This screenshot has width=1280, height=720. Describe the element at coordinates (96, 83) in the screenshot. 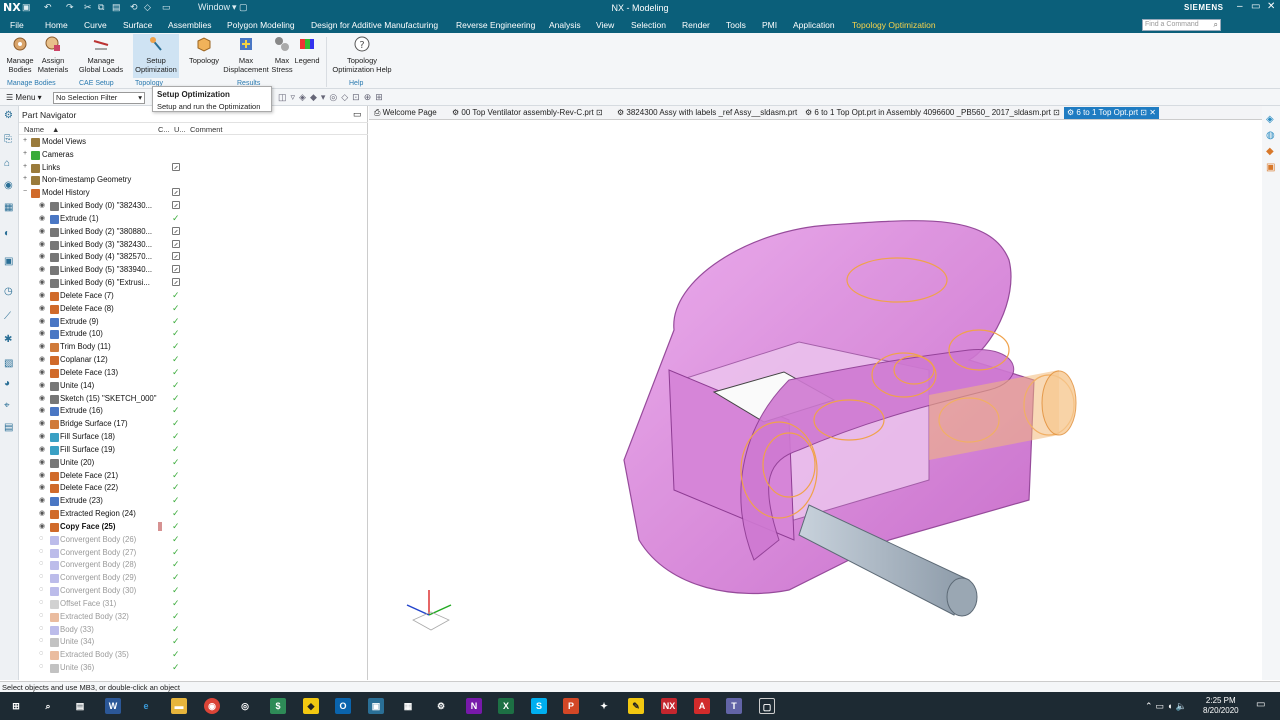

I see `group-cae-setup: CAE Setup` at that location.